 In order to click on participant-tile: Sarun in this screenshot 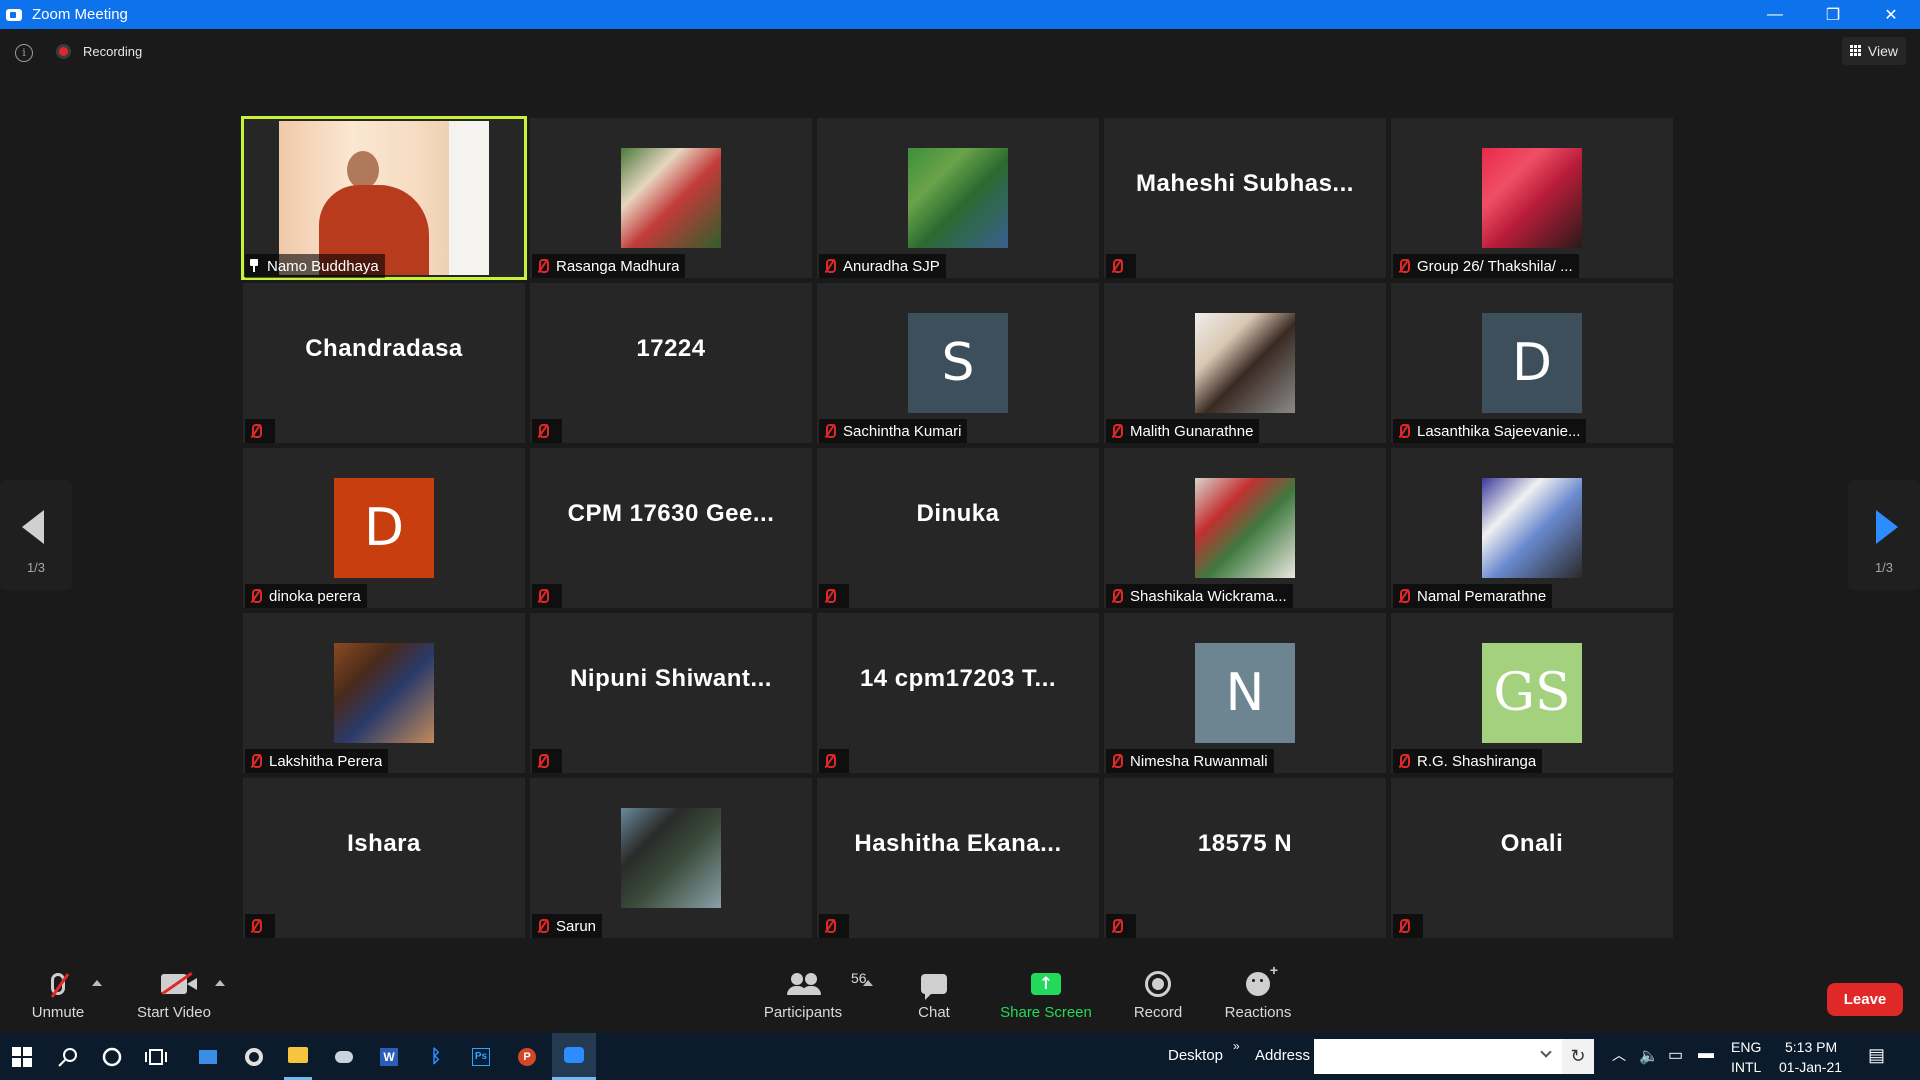, I will do `click(671, 858)`.